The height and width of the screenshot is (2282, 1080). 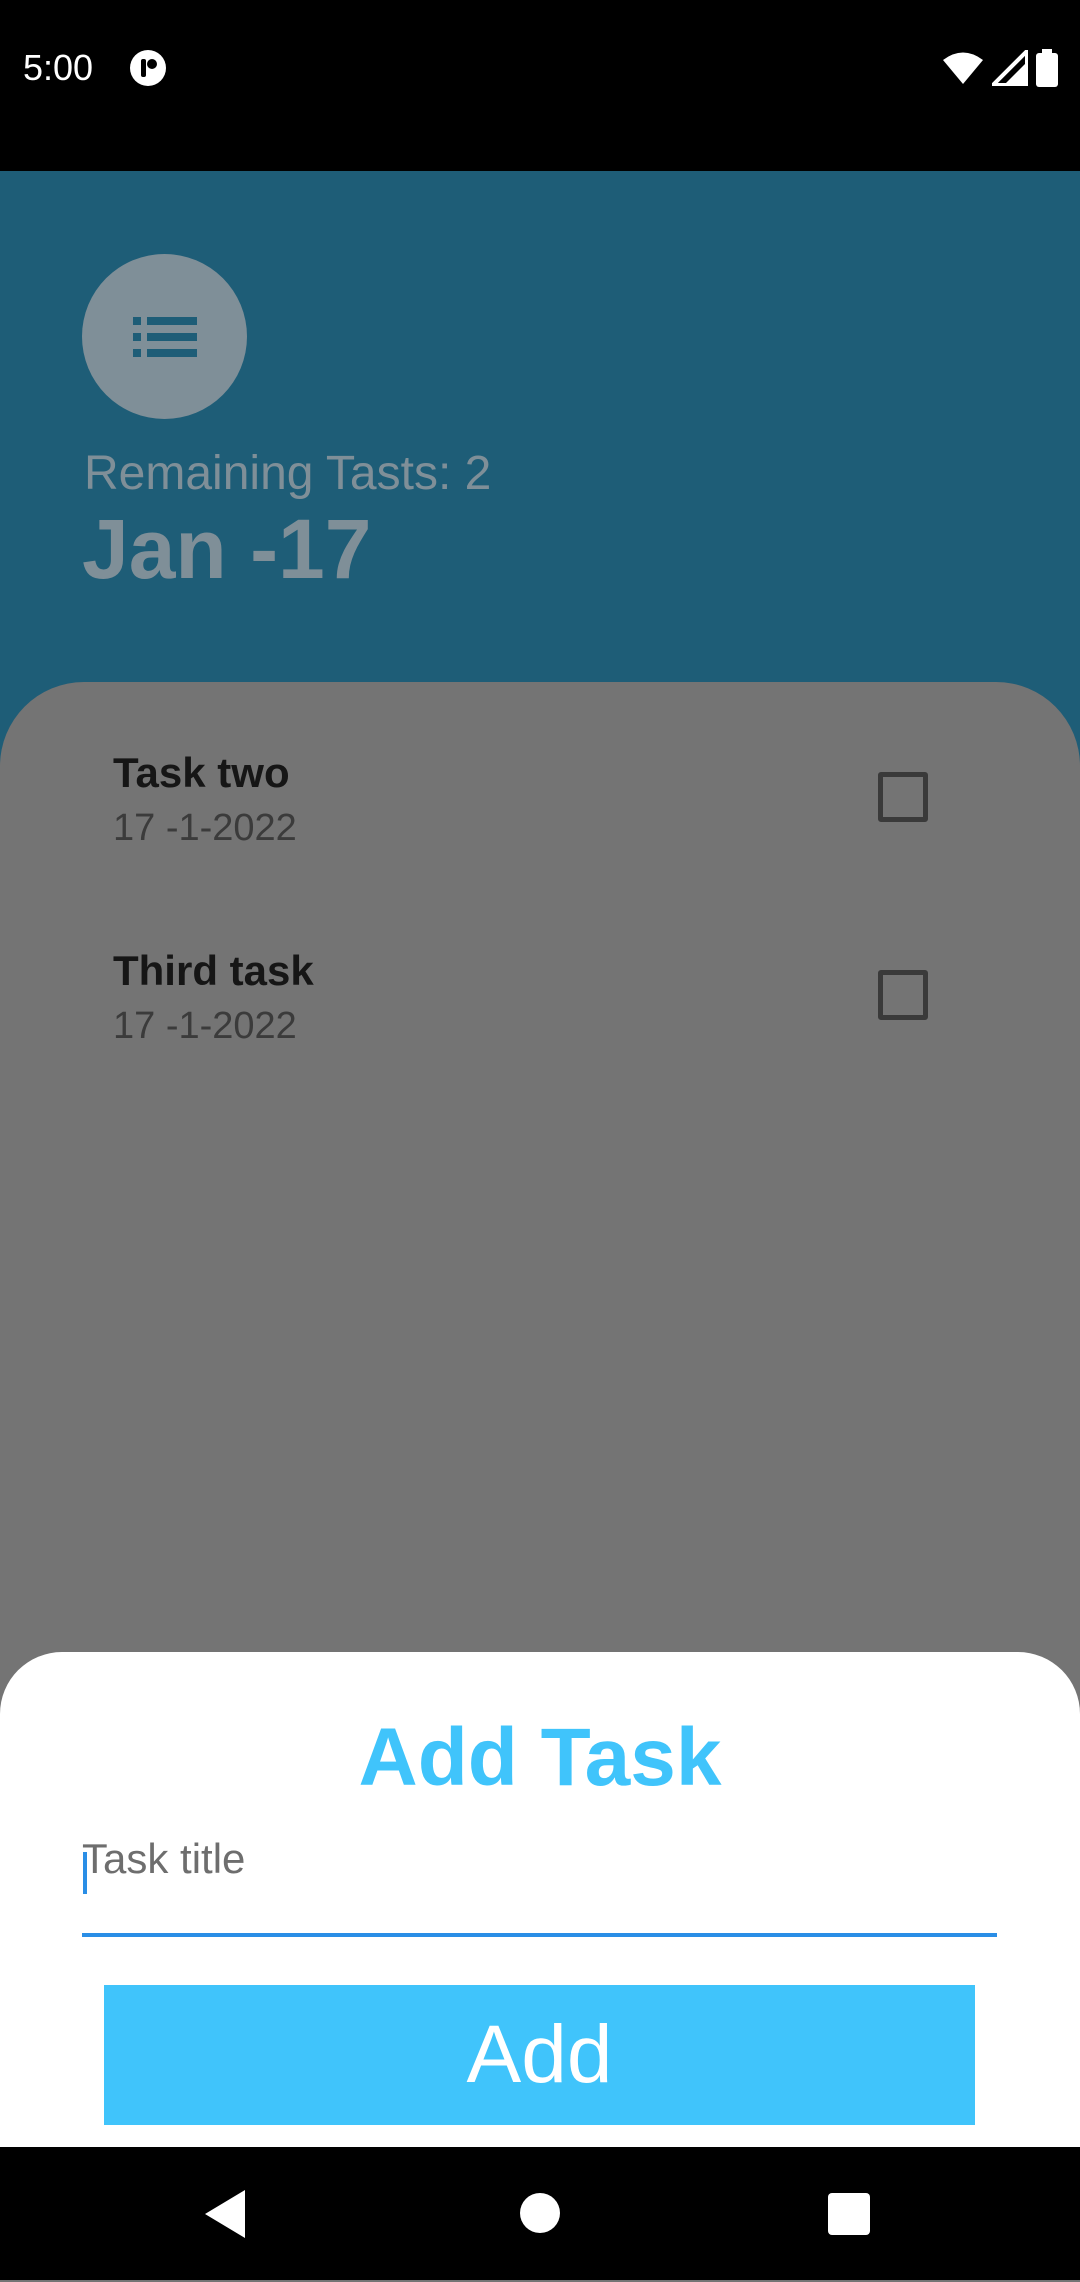 What do you see at coordinates (539, 1935) in the screenshot?
I see `input-underline` at bounding box center [539, 1935].